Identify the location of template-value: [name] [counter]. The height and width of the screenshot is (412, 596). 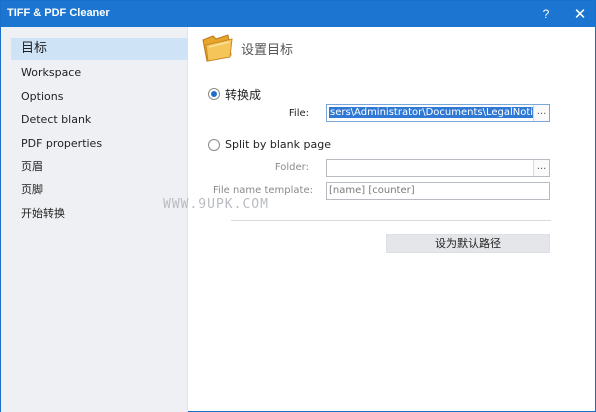
(372, 190).